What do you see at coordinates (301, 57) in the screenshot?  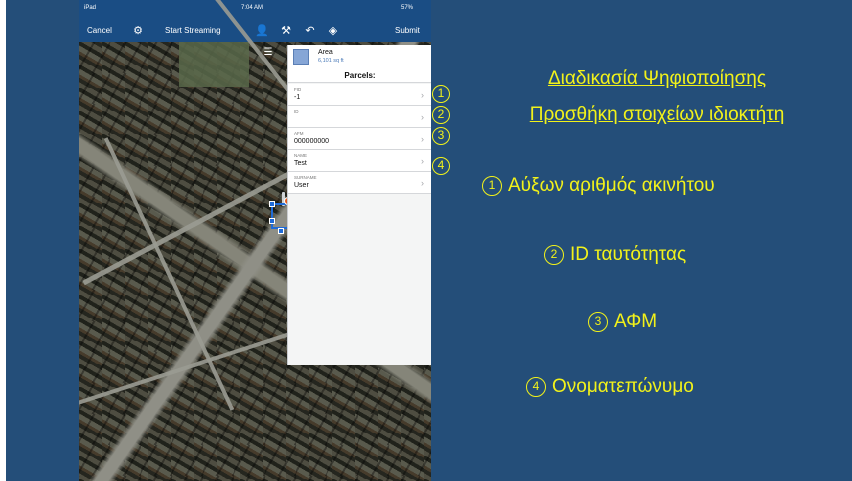 I see `layer-swatch` at bounding box center [301, 57].